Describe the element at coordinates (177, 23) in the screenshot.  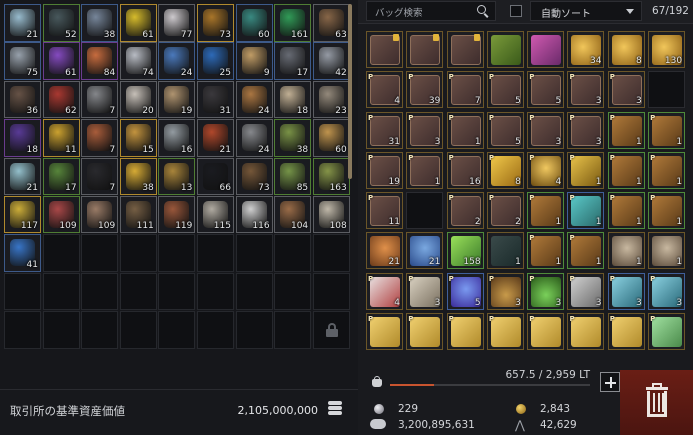
I see `storage-slot: 77` at that location.